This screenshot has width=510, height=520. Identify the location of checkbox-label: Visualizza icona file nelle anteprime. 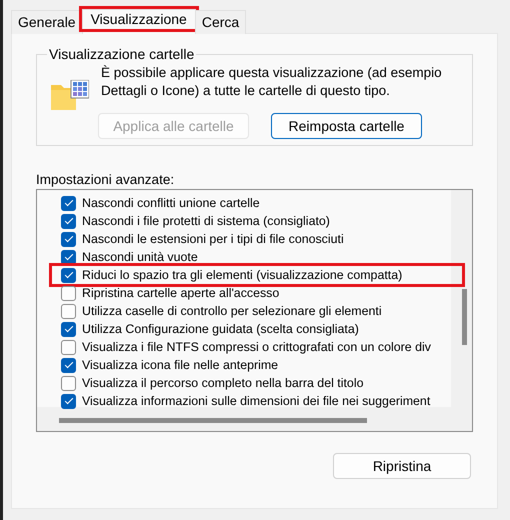
(180, 365).